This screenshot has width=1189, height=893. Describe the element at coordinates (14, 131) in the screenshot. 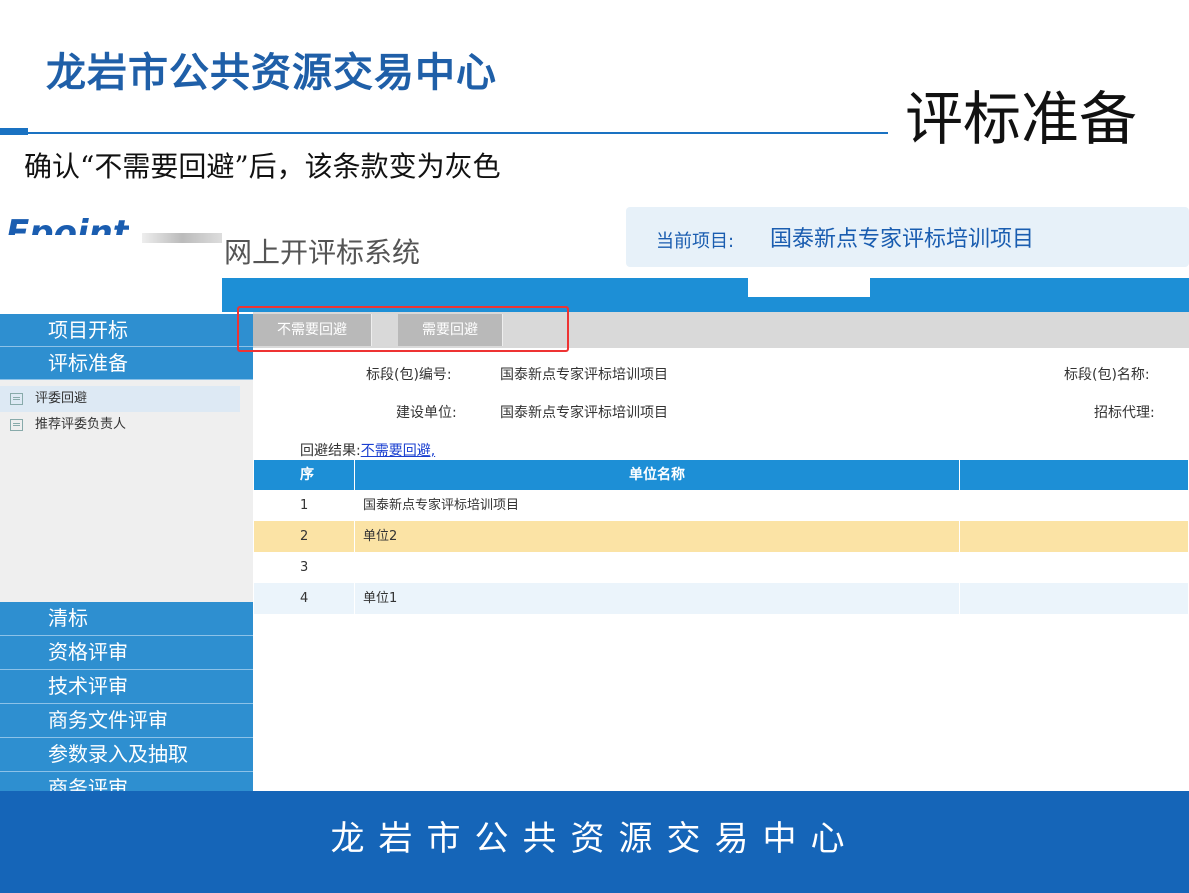

I see `title-rule-accent` at that location.